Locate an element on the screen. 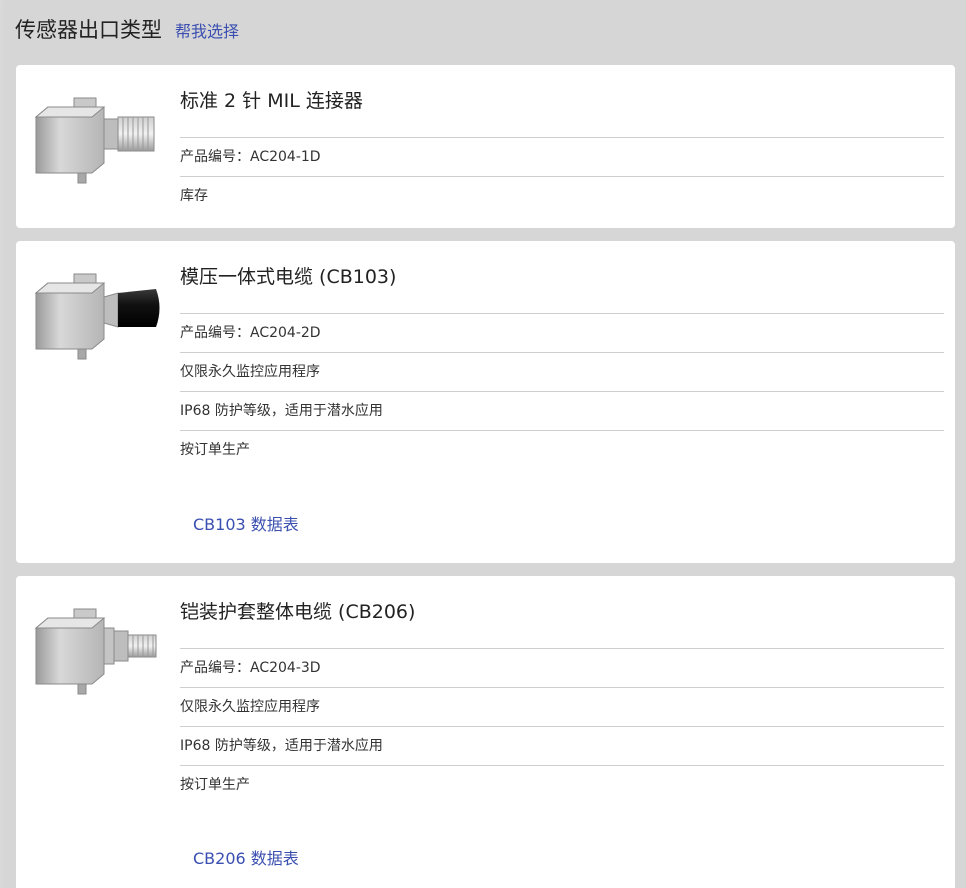 This screenshot has width=966, height=888. page-title: 传感器出口类型 is located at coordinates (88, 30).